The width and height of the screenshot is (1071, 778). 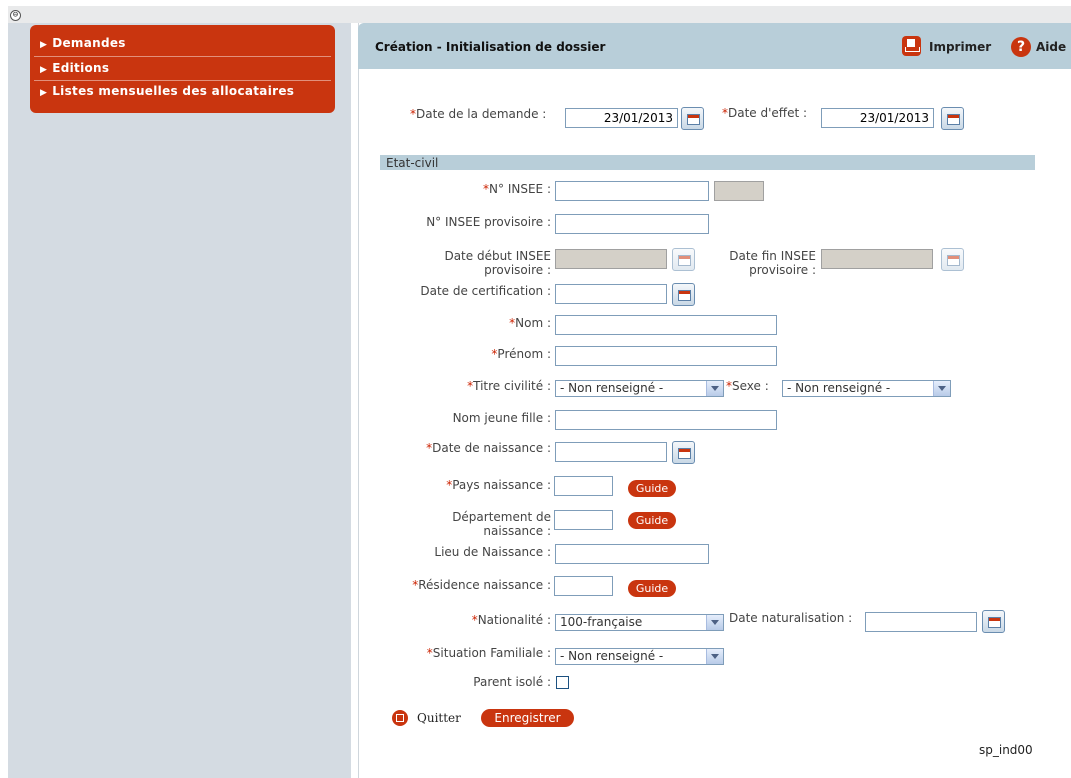 What do you see at coordinates (517, 189) in the screenshot?
I see `no-insee-label: *N° INSEE :` at bounding box center [517, 189].